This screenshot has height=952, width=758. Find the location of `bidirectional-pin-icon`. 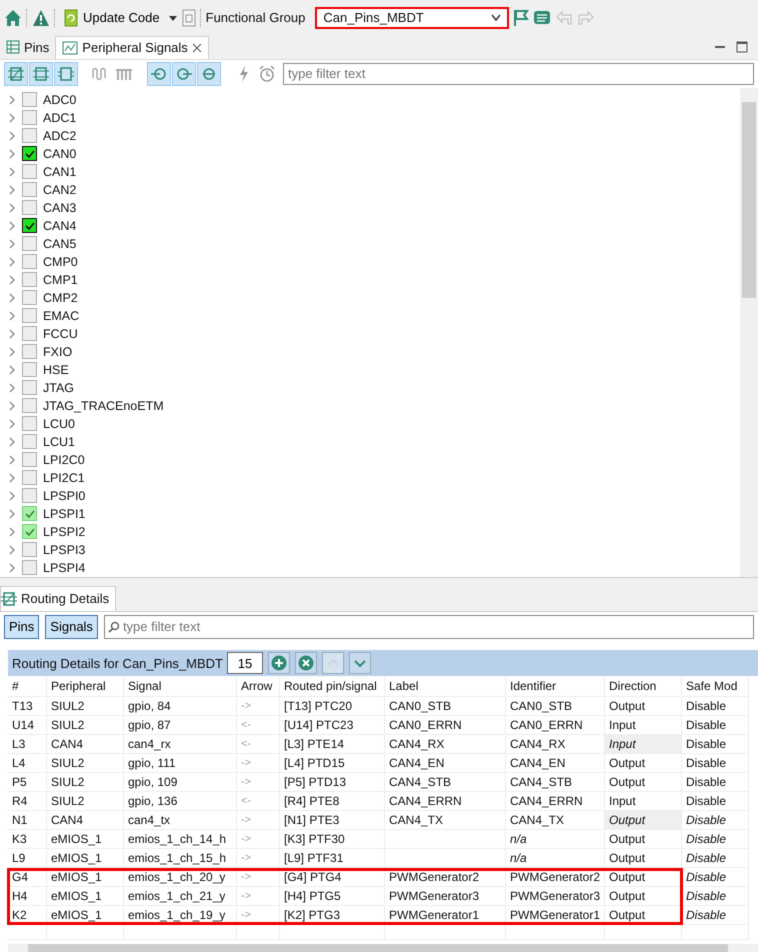

bidirectional-pin-icon is located at coordinates (209, 74).